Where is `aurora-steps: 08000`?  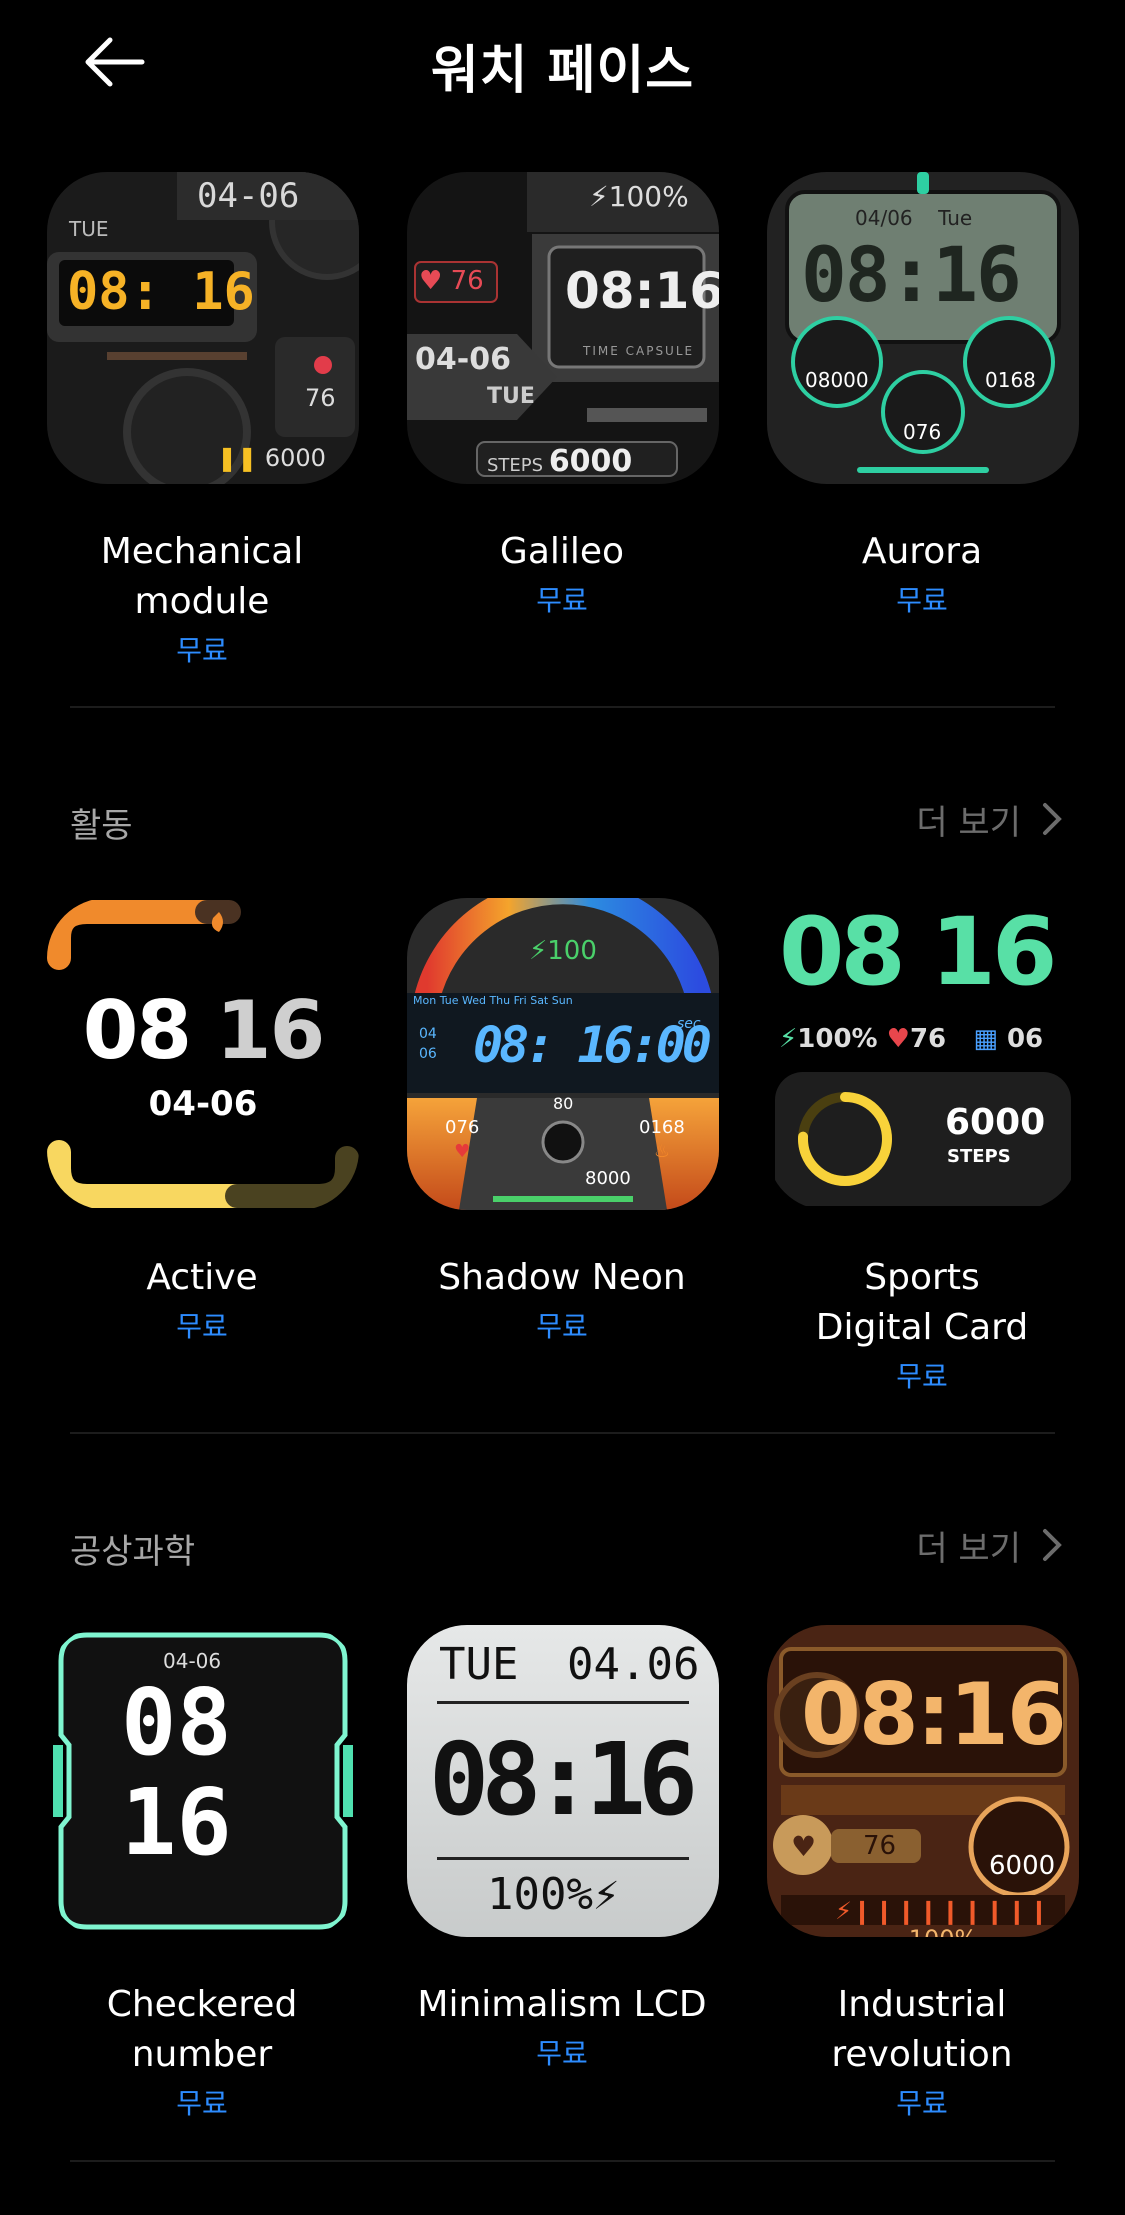
aurora-steps: 08000 is located at coordinates (837, 380).